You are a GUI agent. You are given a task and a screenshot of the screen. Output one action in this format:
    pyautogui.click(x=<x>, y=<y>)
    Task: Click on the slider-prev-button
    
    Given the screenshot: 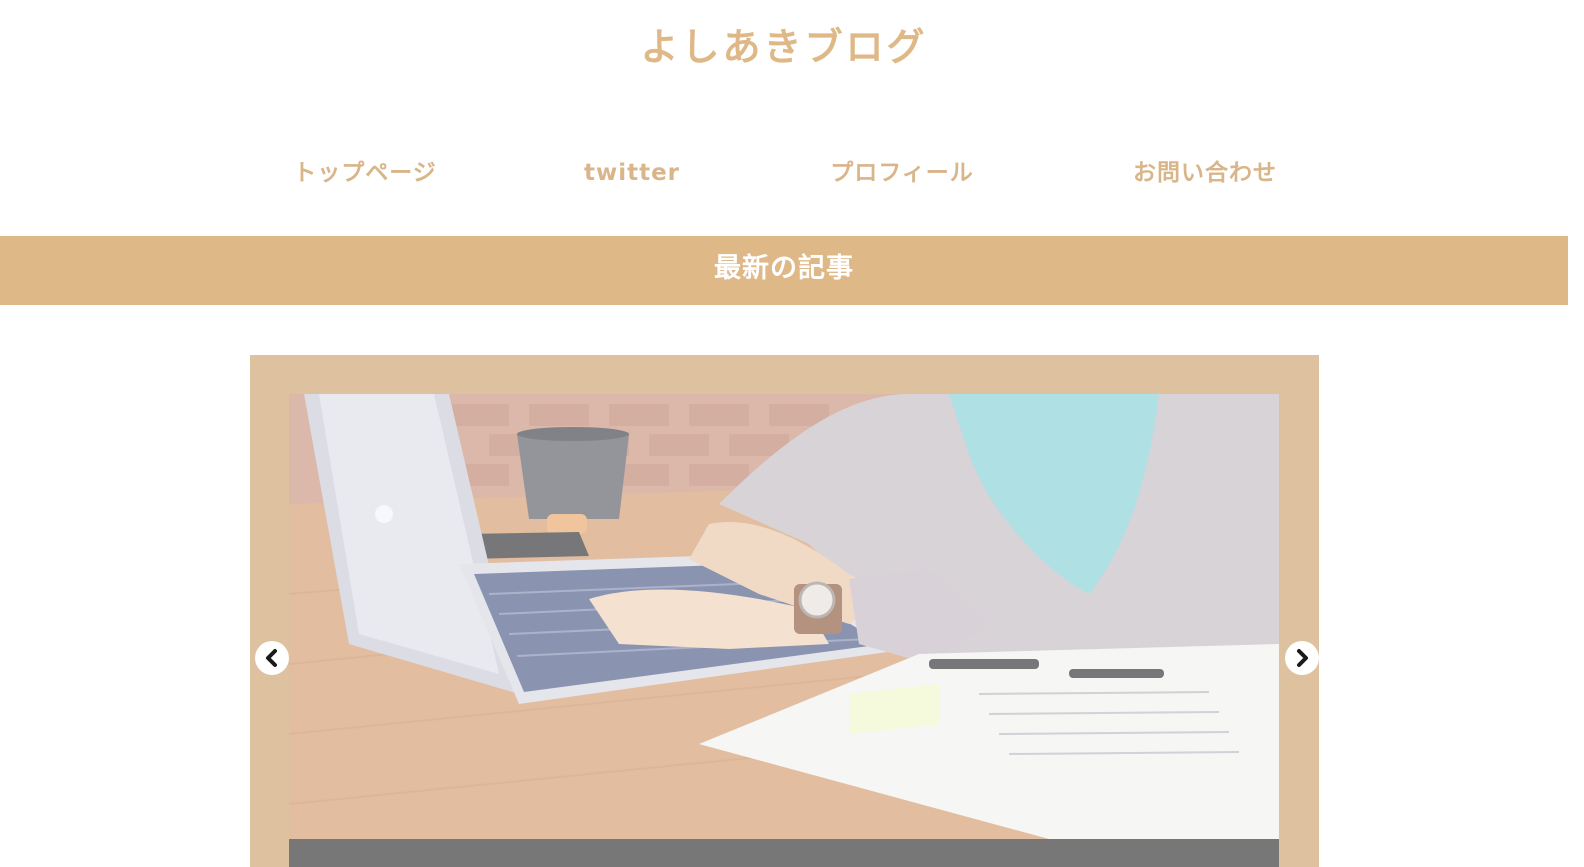 What is the action you would take?
    pyautogui.click(x=272, y=658)
    